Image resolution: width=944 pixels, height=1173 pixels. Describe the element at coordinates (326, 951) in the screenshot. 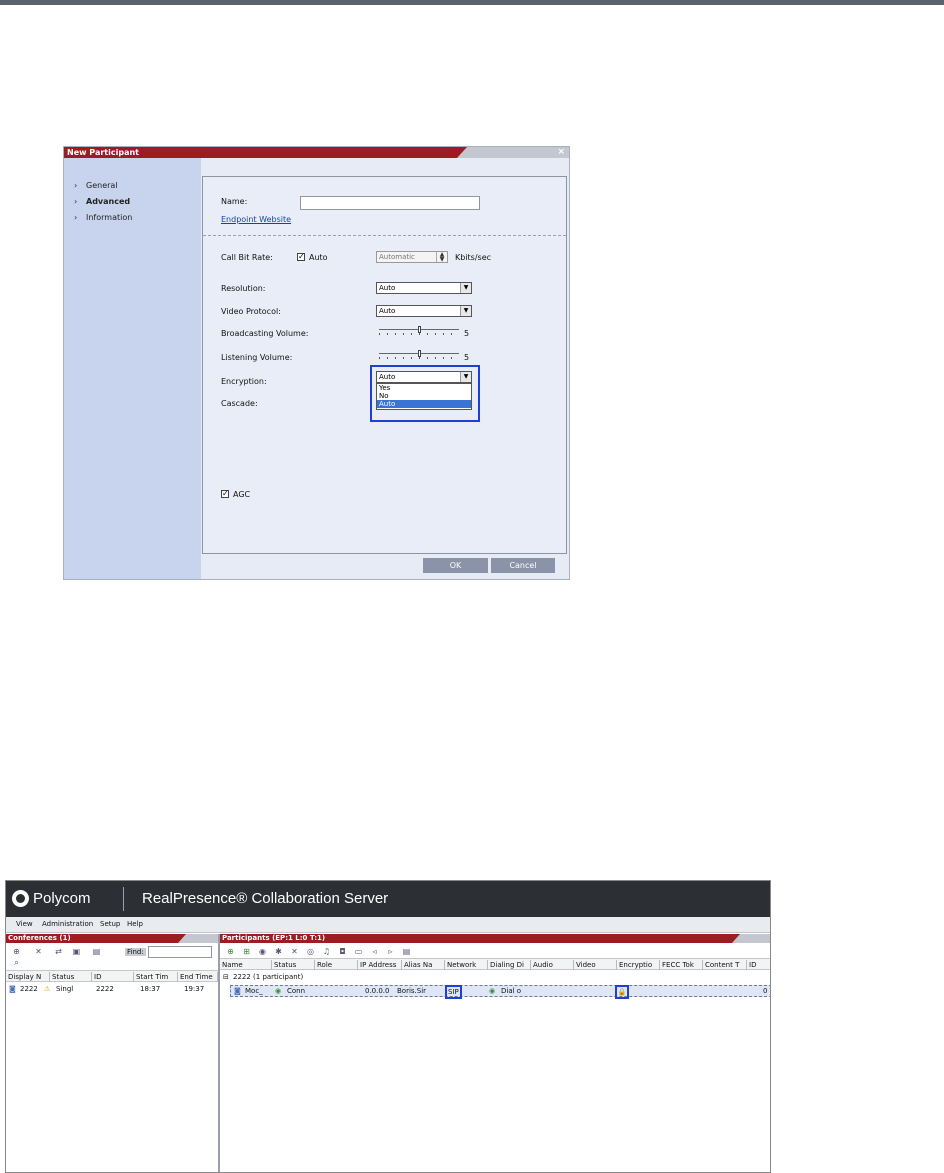

I see `microphone-icon: ♫` at that location.